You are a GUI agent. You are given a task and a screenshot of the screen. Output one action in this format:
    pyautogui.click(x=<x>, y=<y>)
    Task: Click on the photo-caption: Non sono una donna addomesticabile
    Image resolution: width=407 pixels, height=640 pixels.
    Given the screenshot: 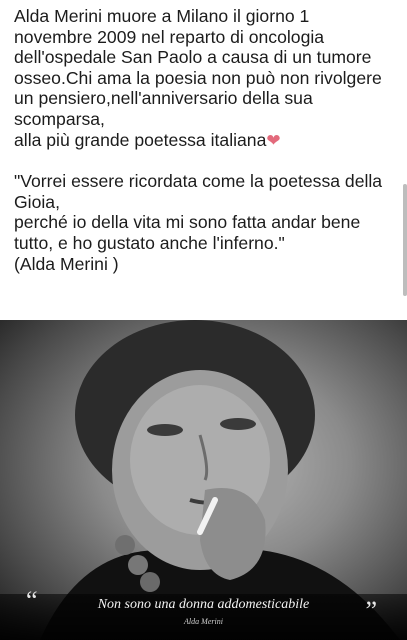 What is the action you would take?
    pyautogui.click(x=203, y=604)
    